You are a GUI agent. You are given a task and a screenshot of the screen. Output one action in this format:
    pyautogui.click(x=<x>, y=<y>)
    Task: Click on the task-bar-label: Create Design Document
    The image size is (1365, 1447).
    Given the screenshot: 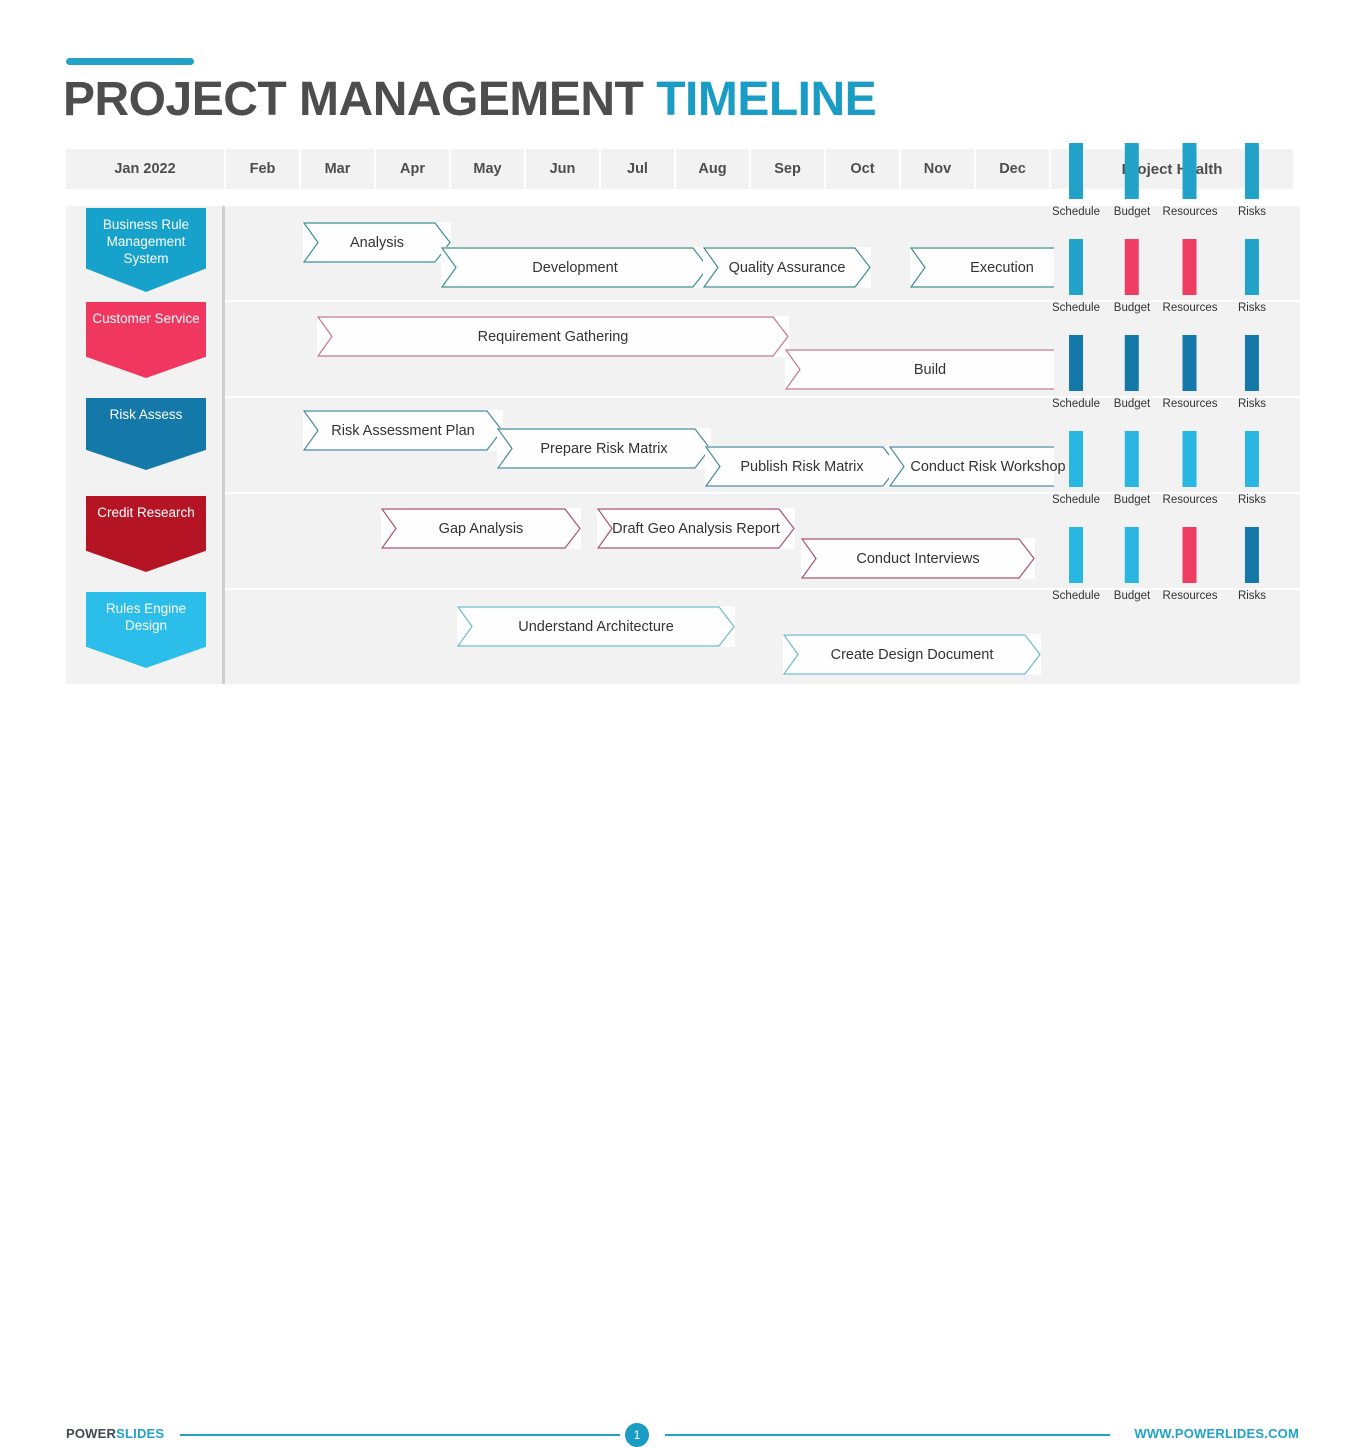 What is the action you would take?
    pyautogui.click(x=912, y=654)
    